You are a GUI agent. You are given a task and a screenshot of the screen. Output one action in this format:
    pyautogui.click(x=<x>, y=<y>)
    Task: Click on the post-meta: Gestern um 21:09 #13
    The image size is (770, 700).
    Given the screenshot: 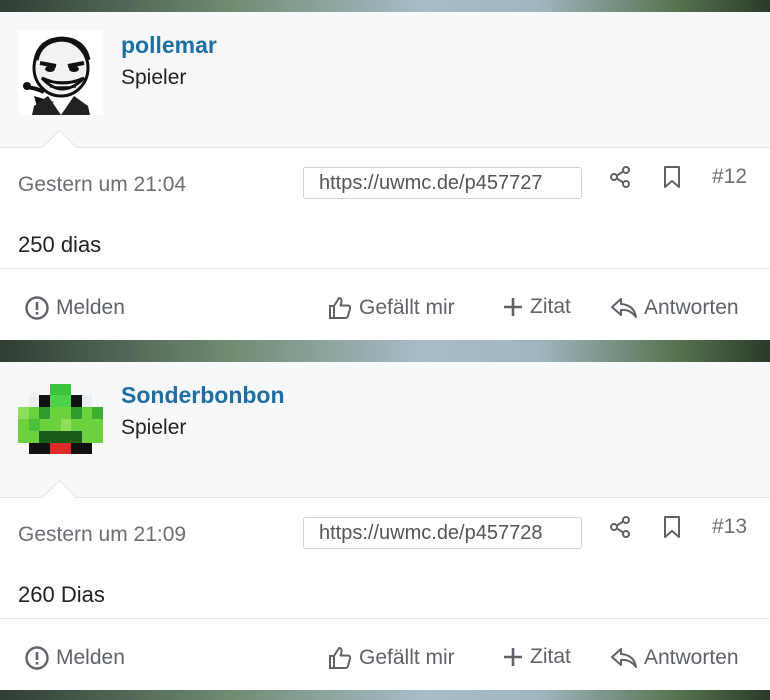 What is the action you would take?
    pyautogui.click(x=385, y=533)
    